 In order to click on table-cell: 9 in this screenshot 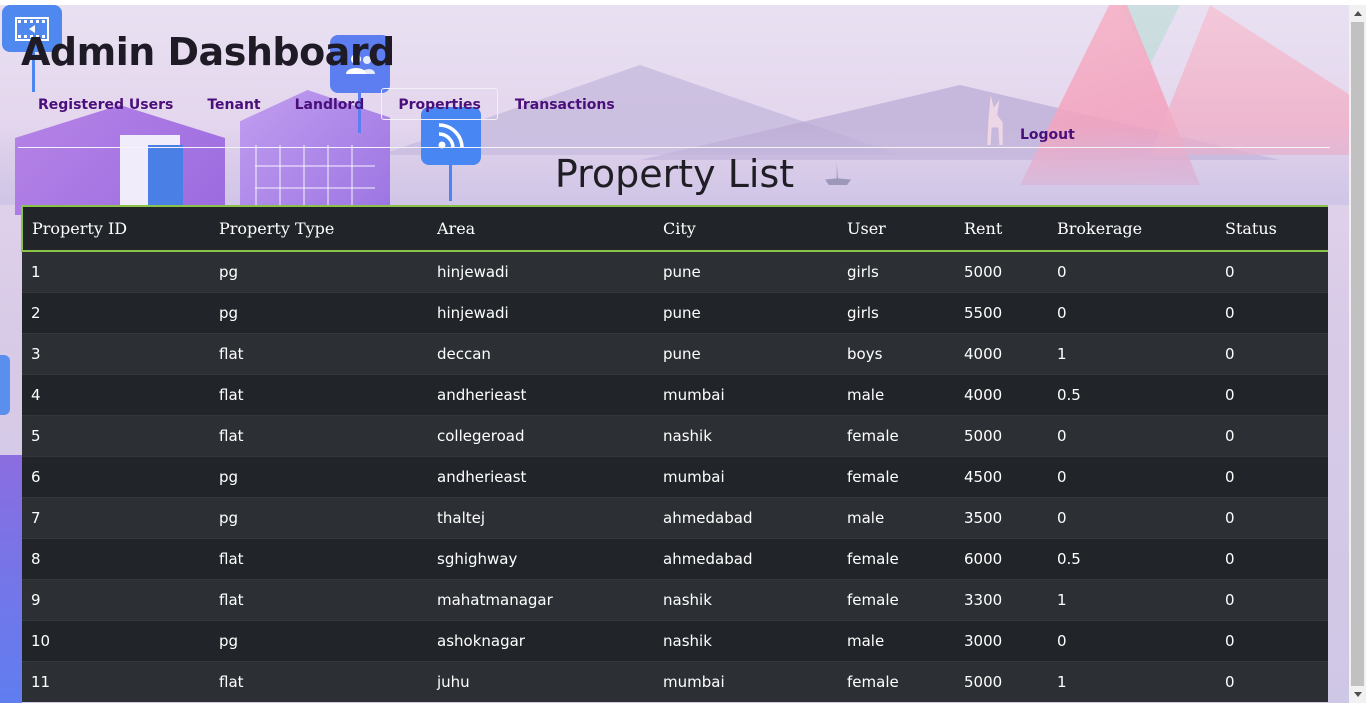, I will do `click(116, 599)`.